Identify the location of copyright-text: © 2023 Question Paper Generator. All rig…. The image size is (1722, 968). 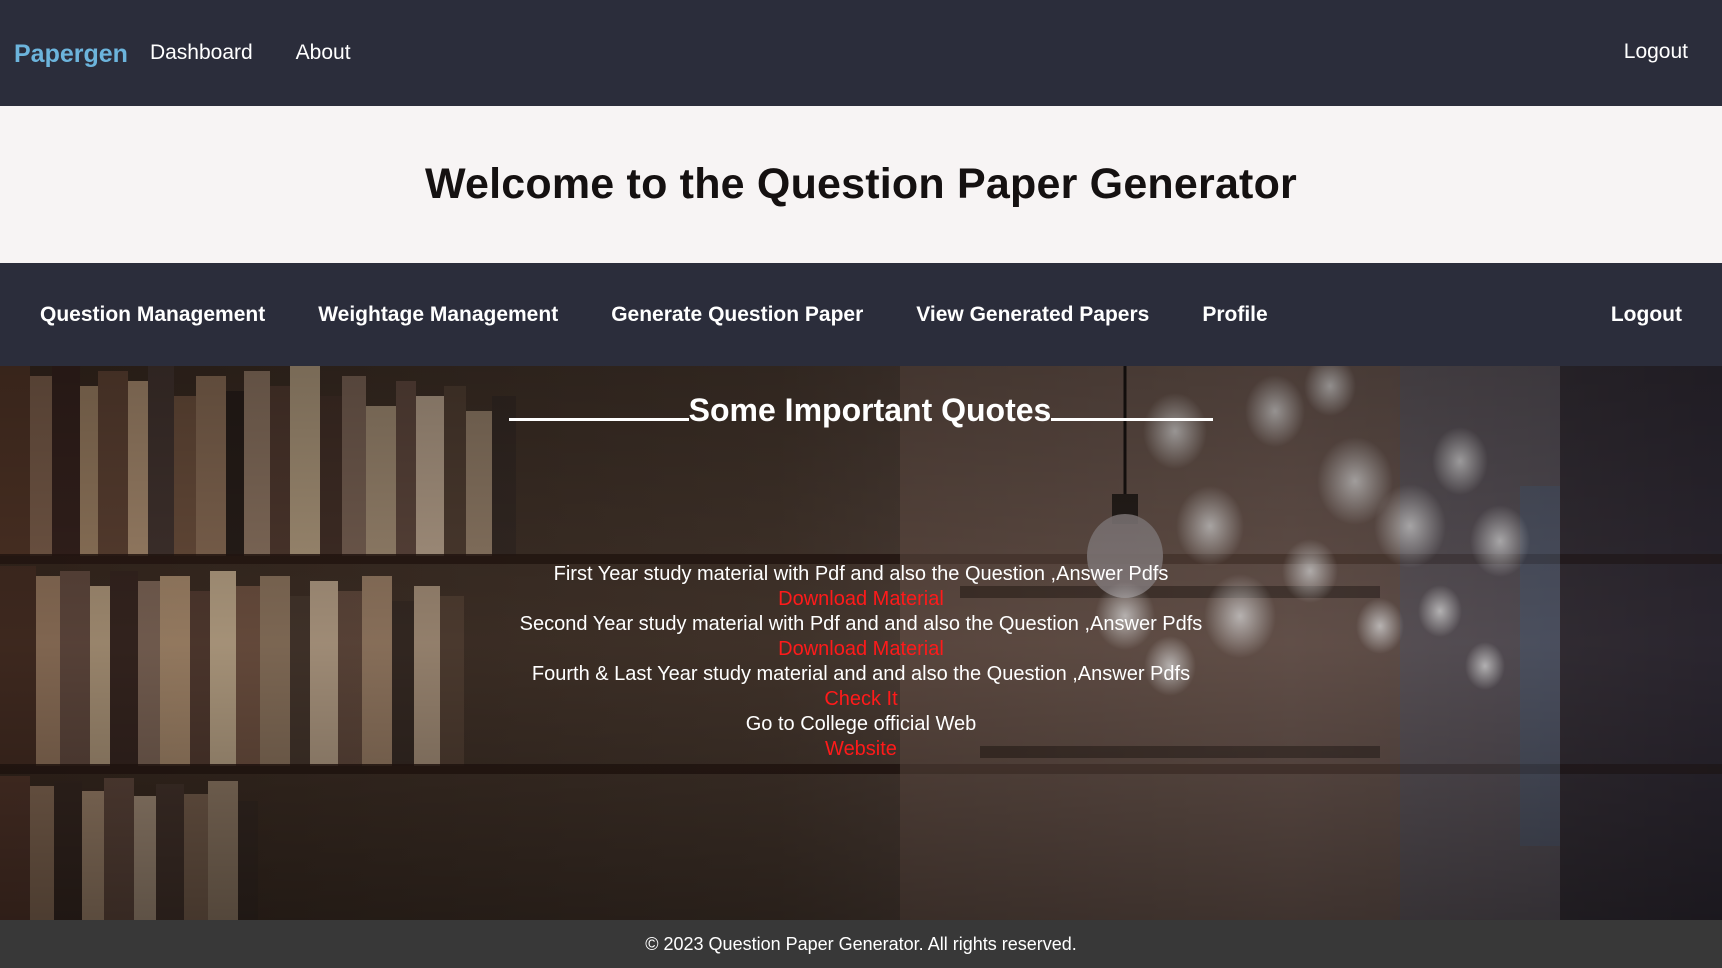
(861, 943).